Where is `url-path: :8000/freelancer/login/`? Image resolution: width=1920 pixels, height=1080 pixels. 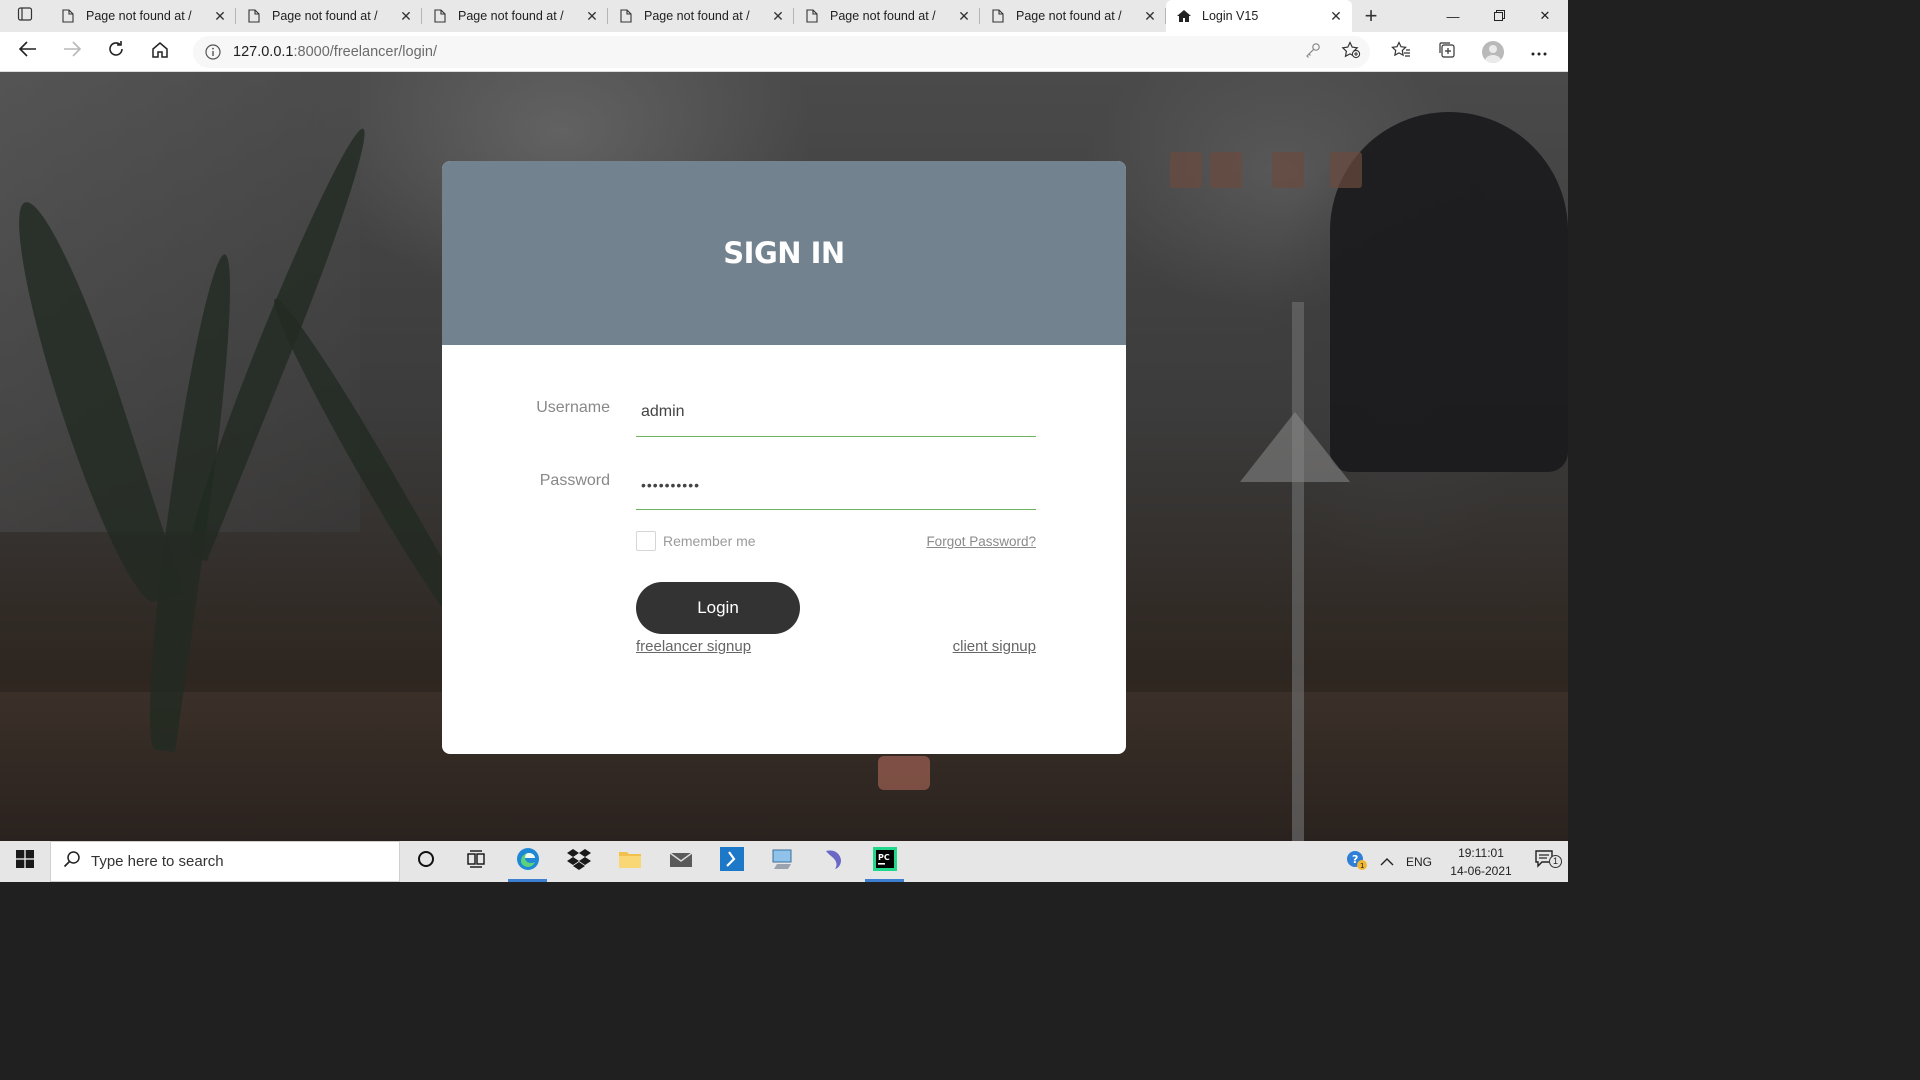 url-path: :8000/freelancer/login/ is located at coordinates (365, 52).